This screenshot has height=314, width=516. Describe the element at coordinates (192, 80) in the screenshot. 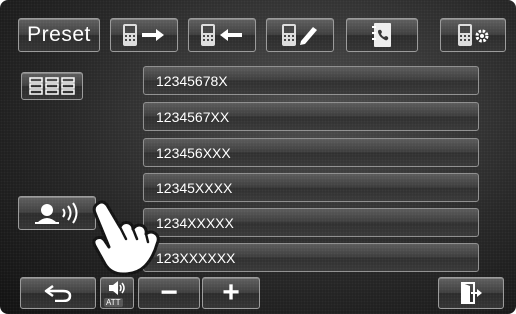

I see `preset-number-text: 12345678X` at that location.